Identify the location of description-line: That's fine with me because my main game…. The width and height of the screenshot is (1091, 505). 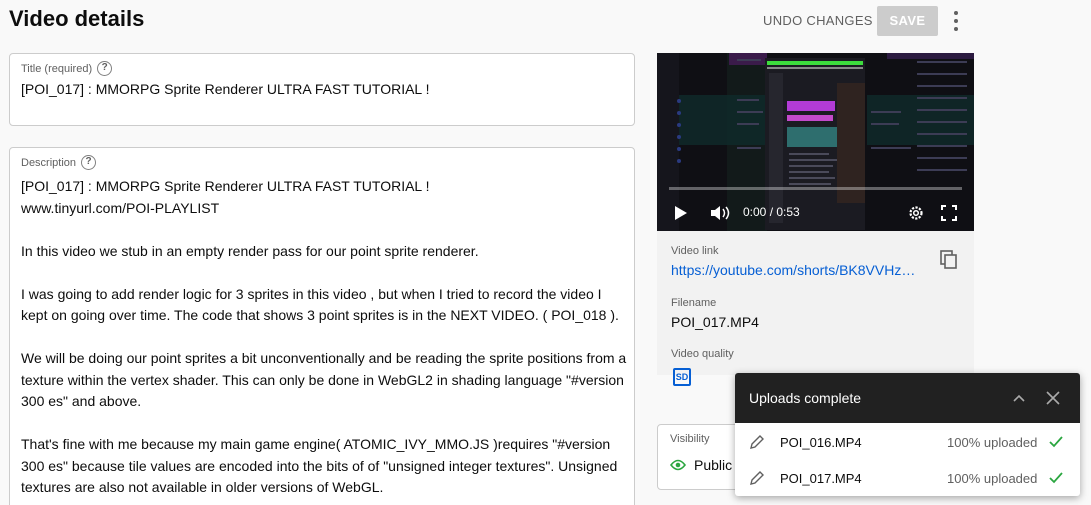
(319, 465).